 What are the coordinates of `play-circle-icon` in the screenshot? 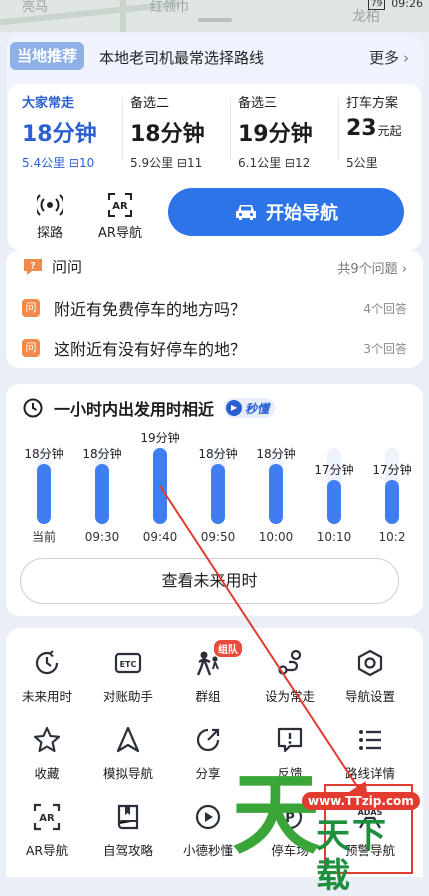 It's located at (208, 817).